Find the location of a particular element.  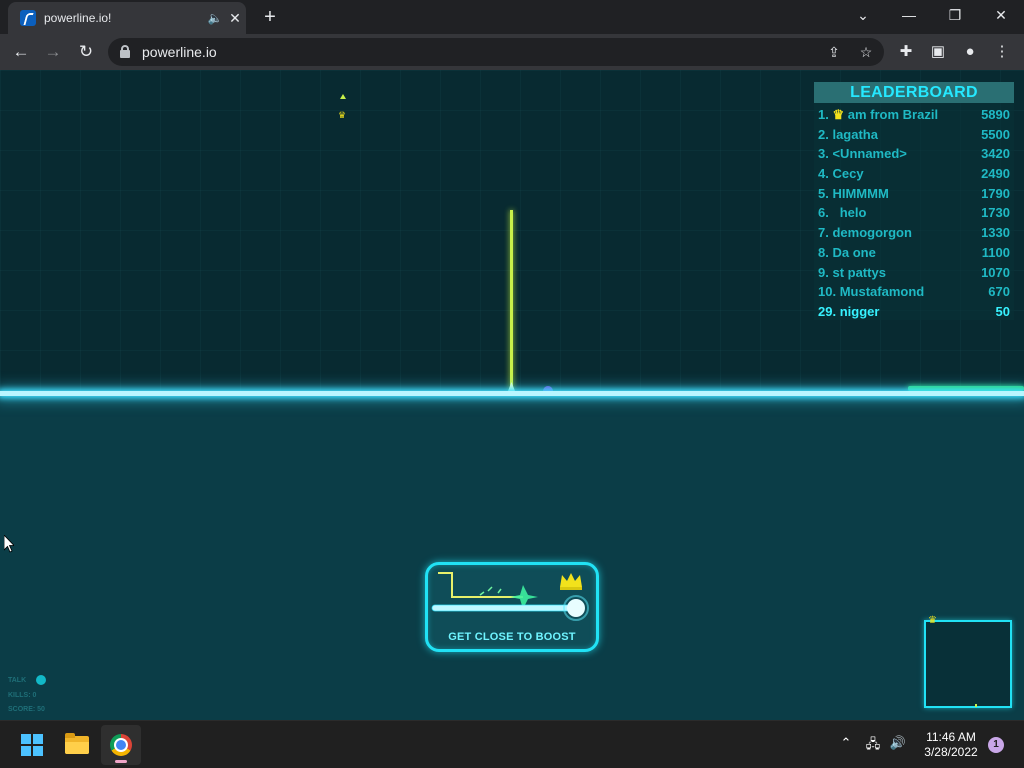

tab-search-chevron-icon: ⌄ is located at coordinates (863, 16).